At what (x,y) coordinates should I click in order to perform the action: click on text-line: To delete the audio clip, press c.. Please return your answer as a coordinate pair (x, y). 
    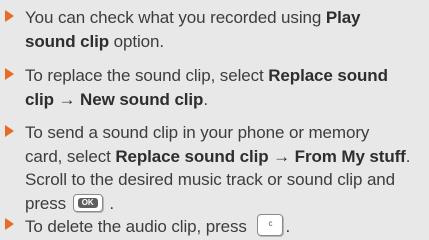
    Looking at the image, I should click on (225, 226).